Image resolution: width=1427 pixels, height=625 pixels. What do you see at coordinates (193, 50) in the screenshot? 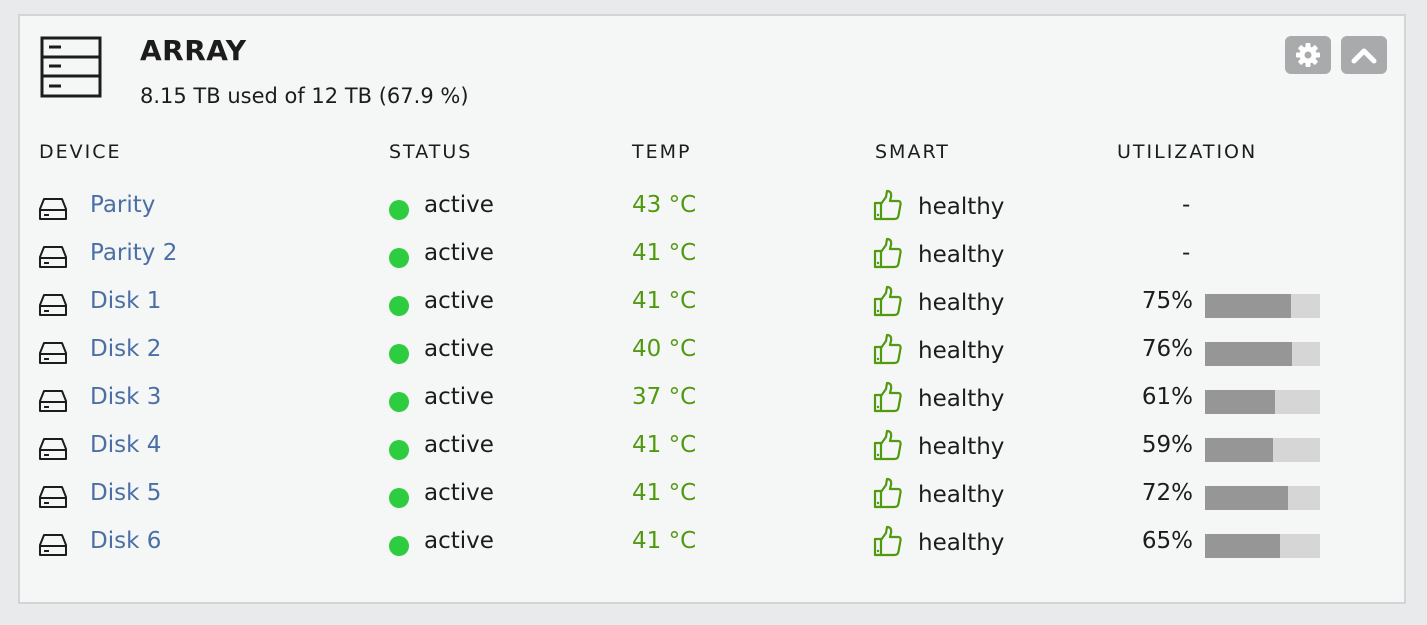
I see `panel-title: ARRAY` at bounding box center [193, 50].